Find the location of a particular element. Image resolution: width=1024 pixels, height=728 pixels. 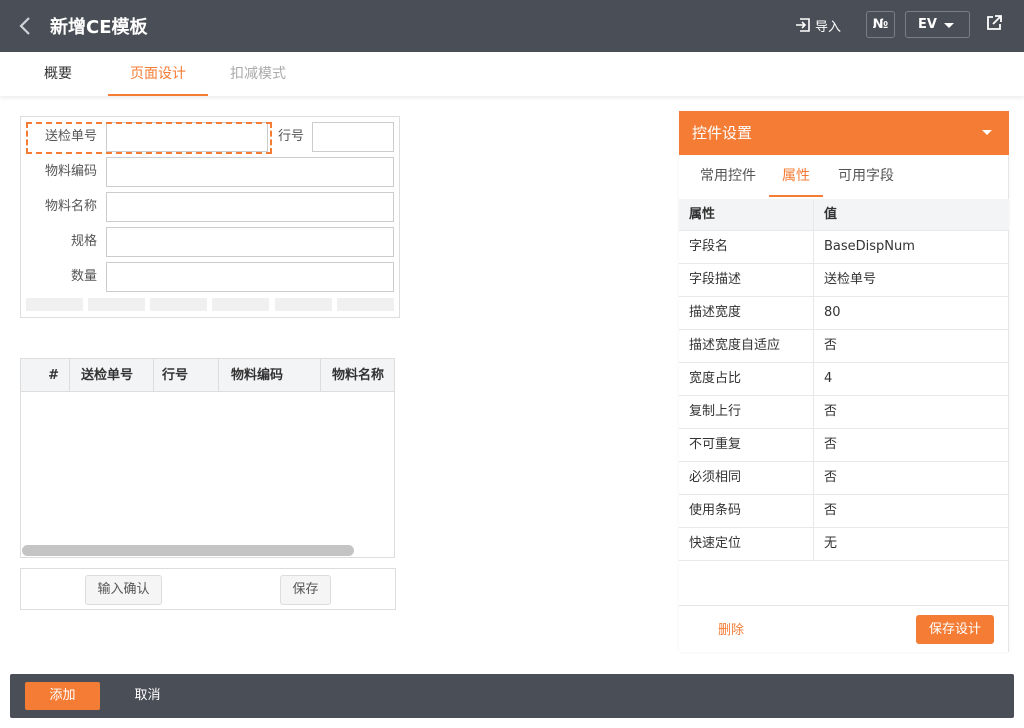

tab-overview: 概要 is located at coordinates (58, 74).